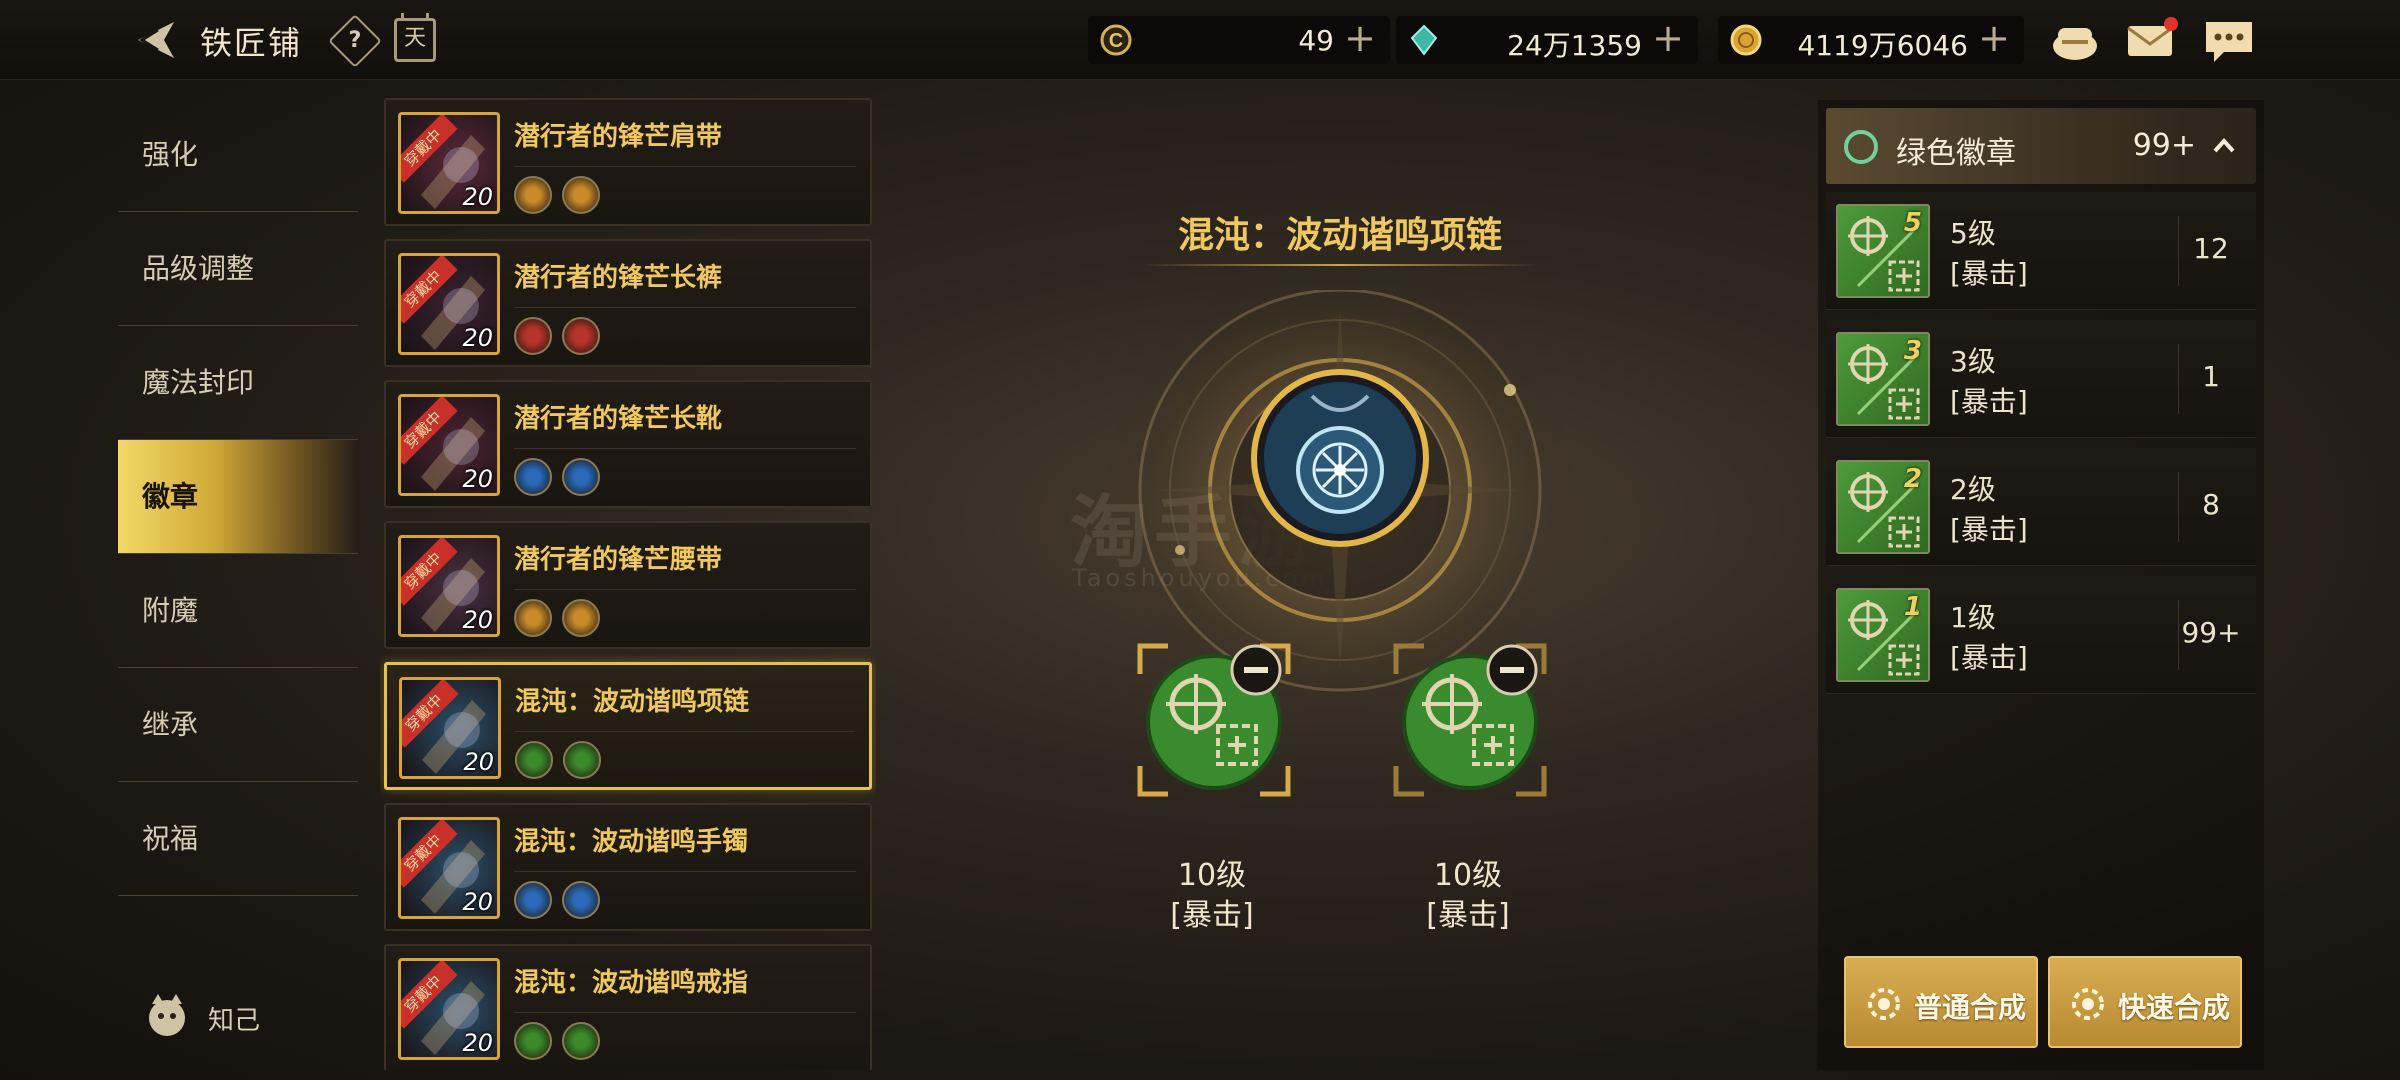 Image resolution: width=2400 pixels, height=1080 pixels. I want to click on calendar-button: 天, so click(415, 37).